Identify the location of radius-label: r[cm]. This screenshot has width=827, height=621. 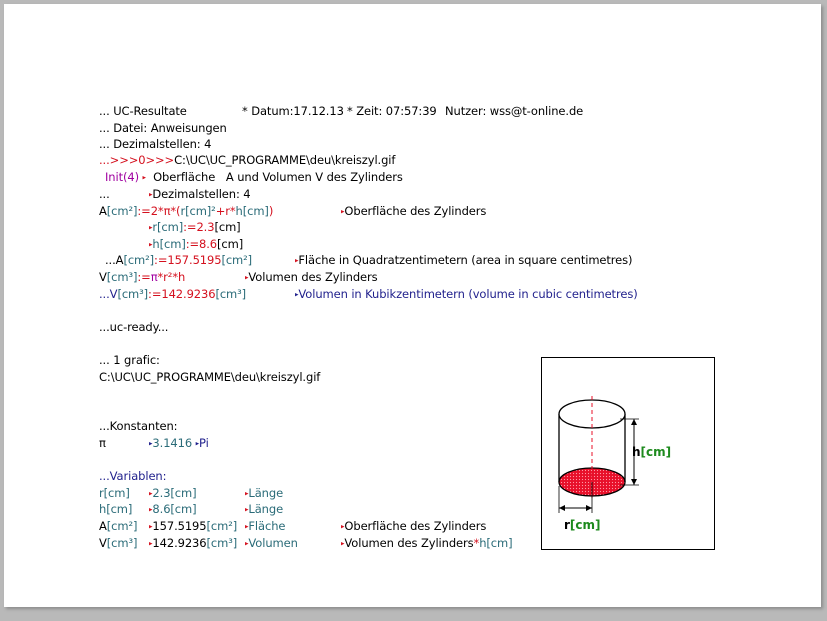
(582, 525).